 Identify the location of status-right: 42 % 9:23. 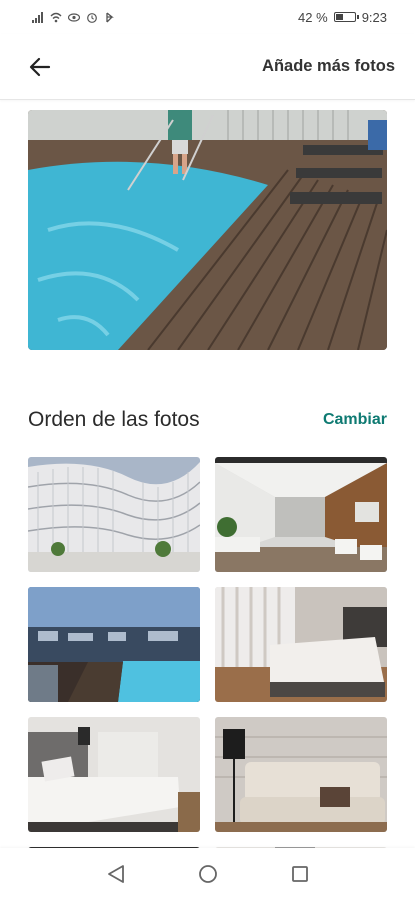
(342, 17).